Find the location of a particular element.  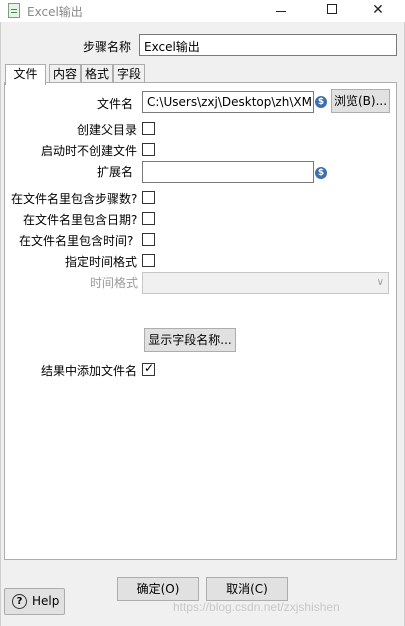

minimize-button is located at coordinates (281, 11).